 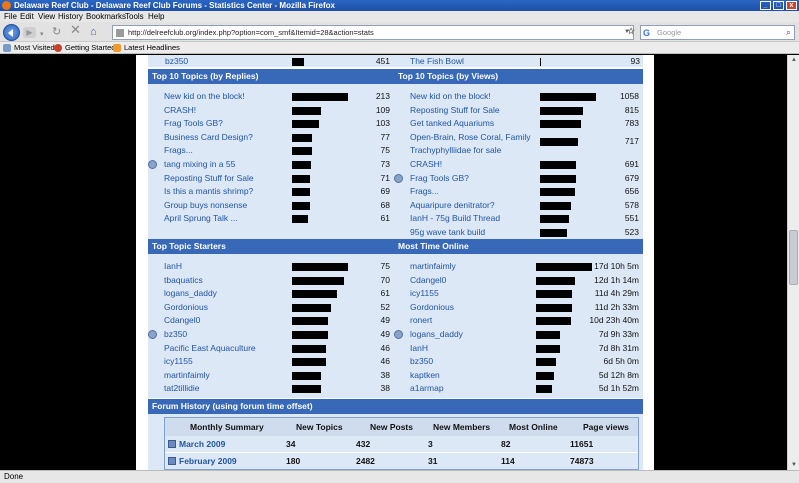 I want to click on list-item: IanH - 75g Build Thread 551, so click(x=395, y=219).